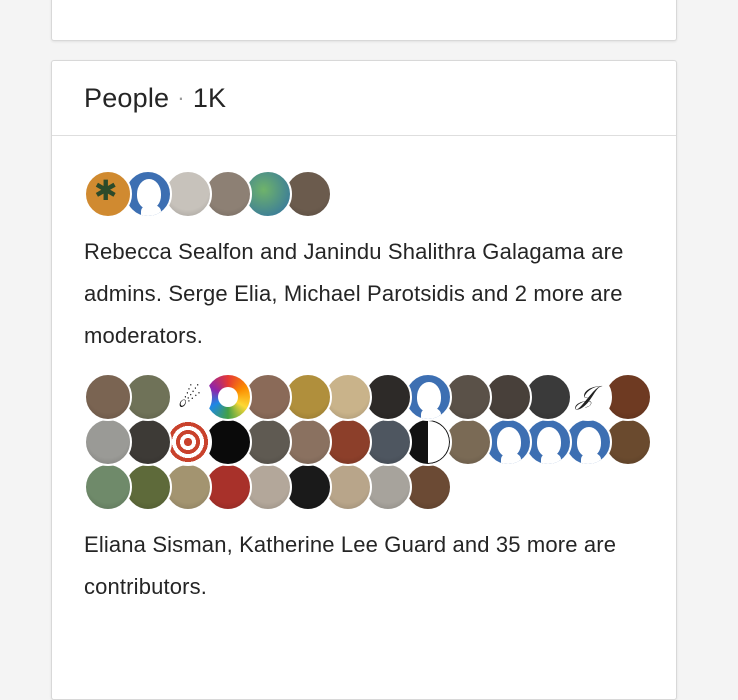  I want to click on people-card-header: People · 1K, so click(364, 98).